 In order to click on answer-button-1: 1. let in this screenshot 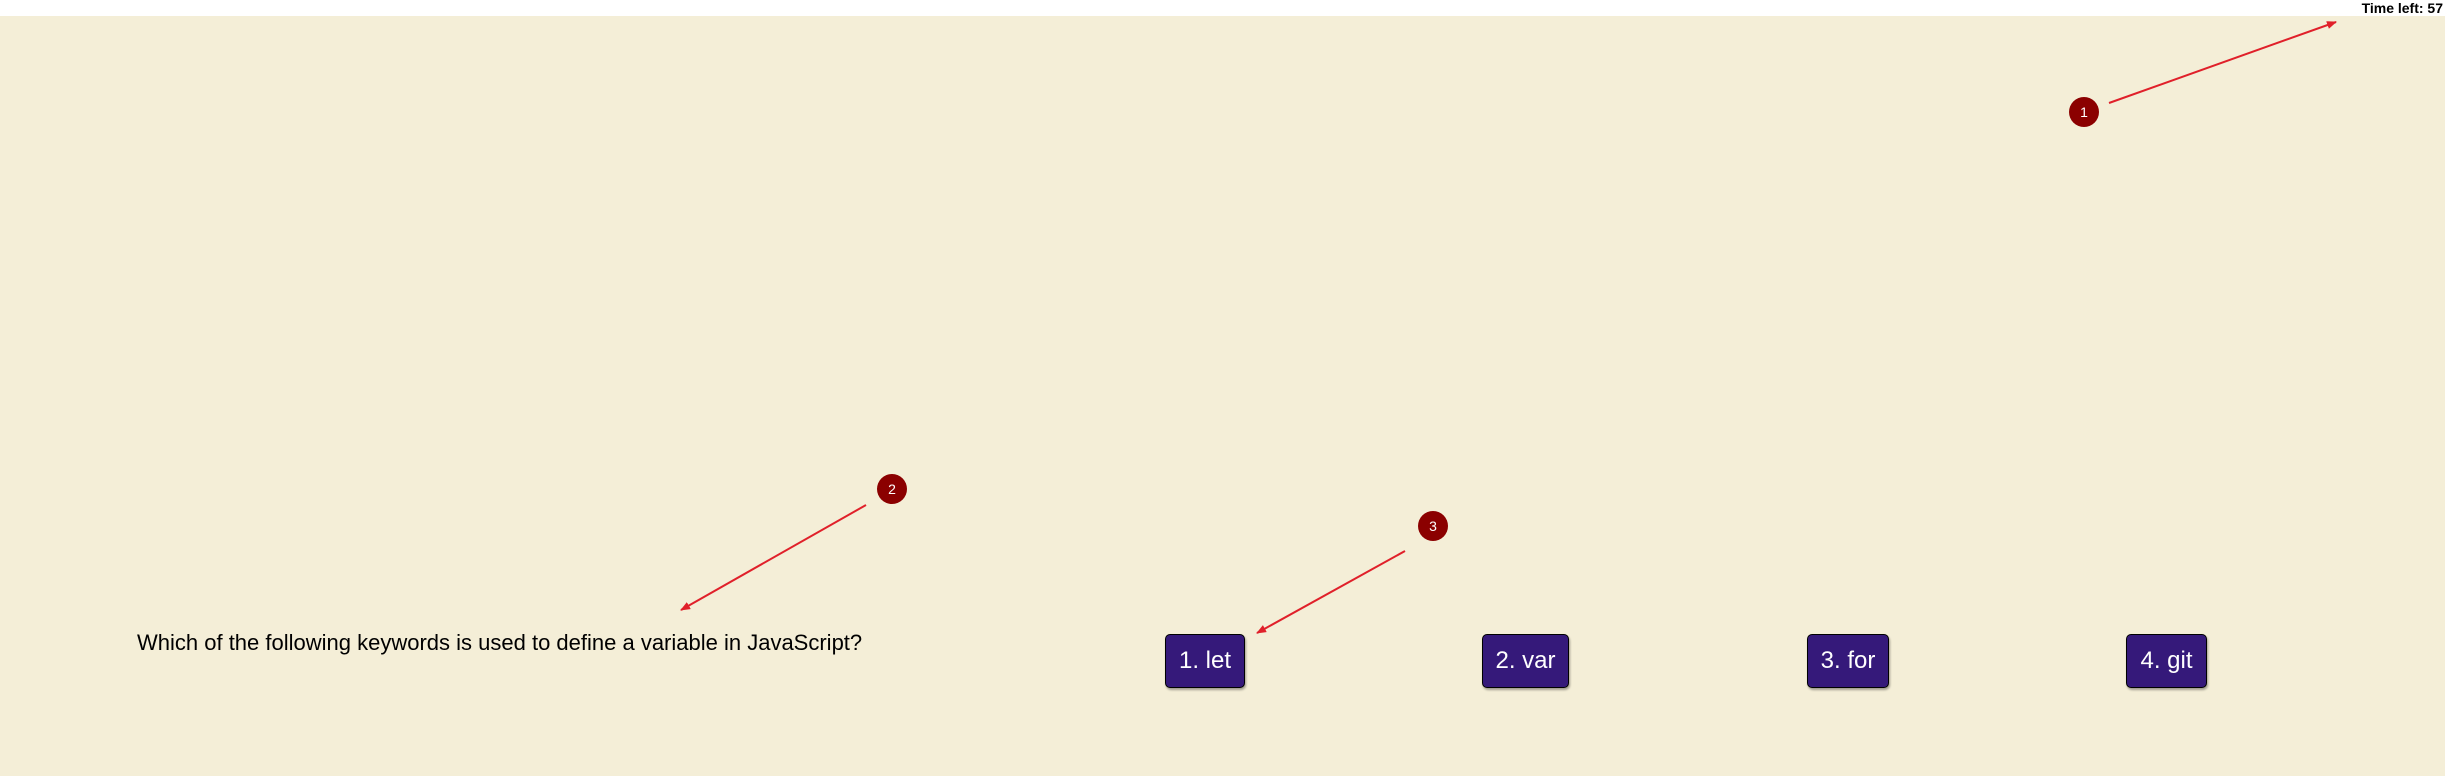, I will do `click(1205, 661)`.